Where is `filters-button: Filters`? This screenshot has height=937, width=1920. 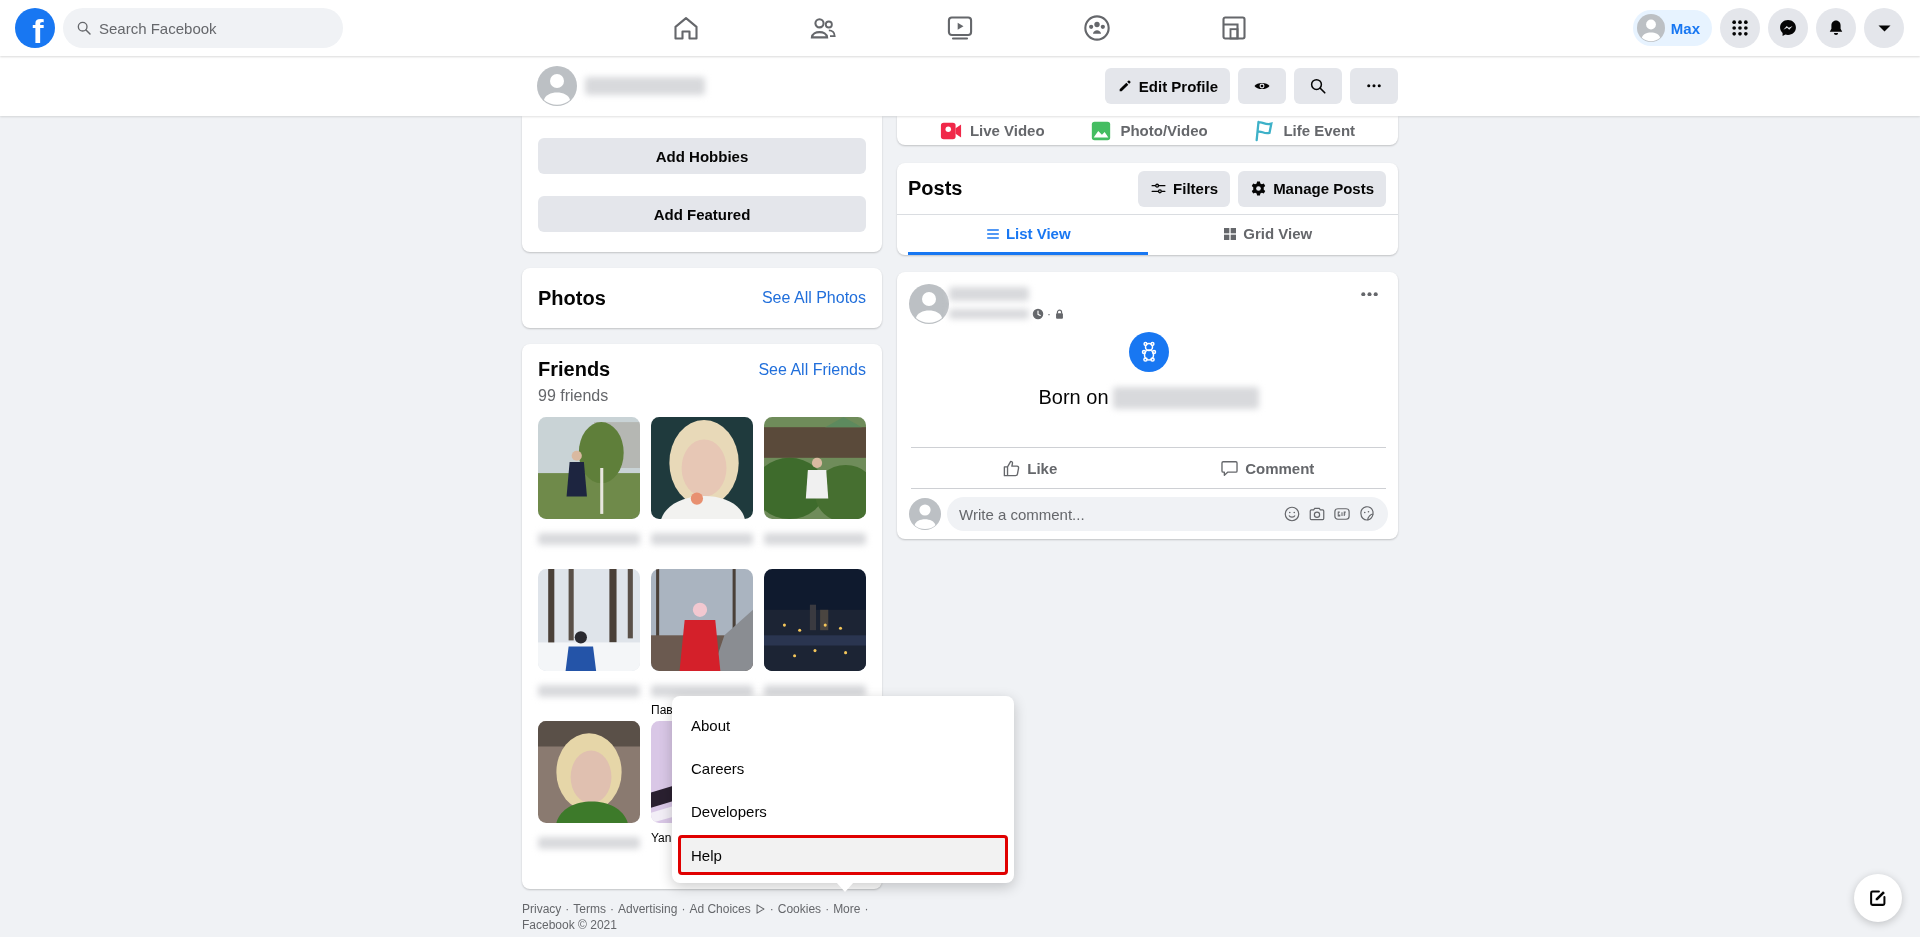
filters-button: Filters is located at coordinates (1184, 188).